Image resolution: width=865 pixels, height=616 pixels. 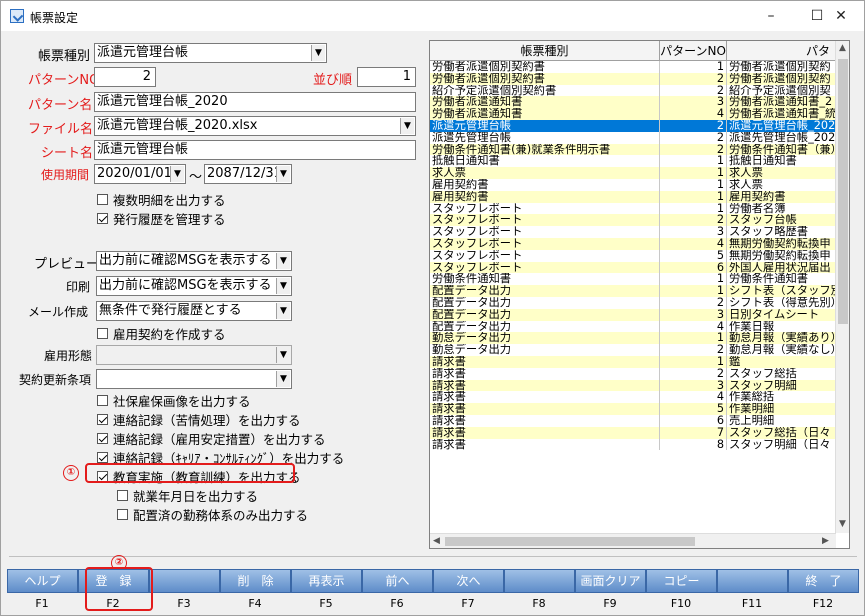 What do you see at coordinates (842, 48) in the screenshot?
I see `scroll-up-icon: ▲` at bounding box center [842, 48].